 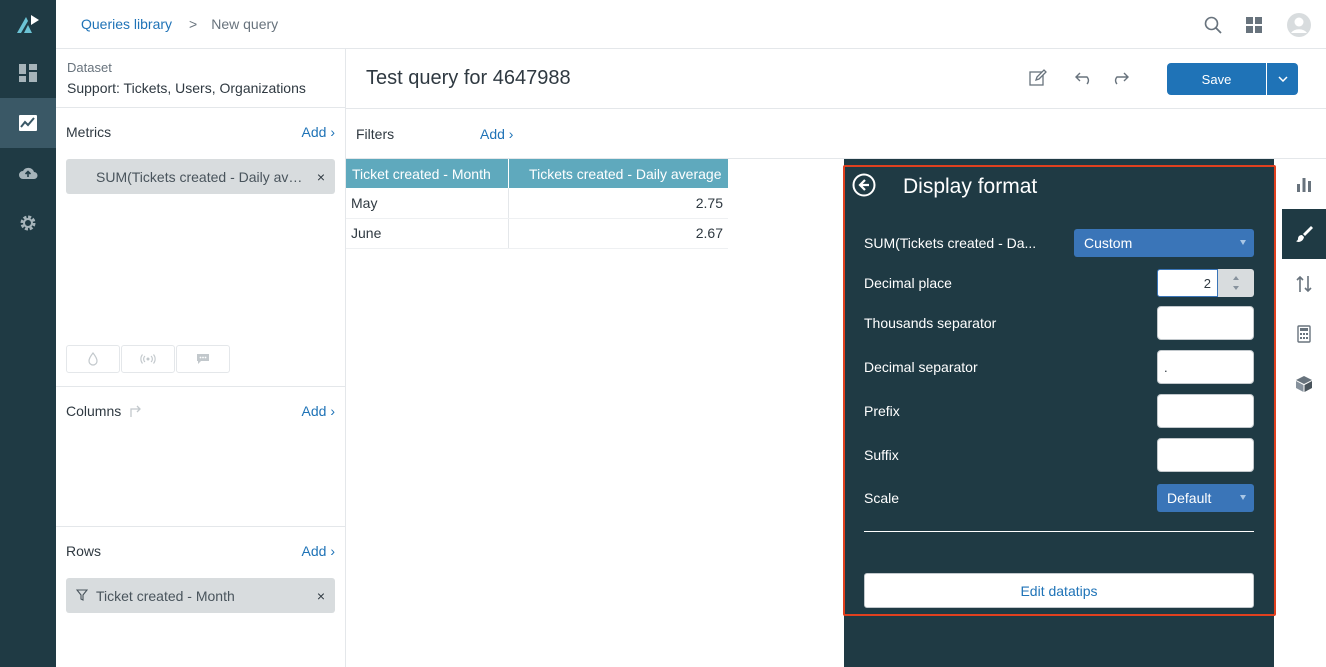 I want to click on row-pill: Ticket created - Month ×, so click(x=200, y=595).